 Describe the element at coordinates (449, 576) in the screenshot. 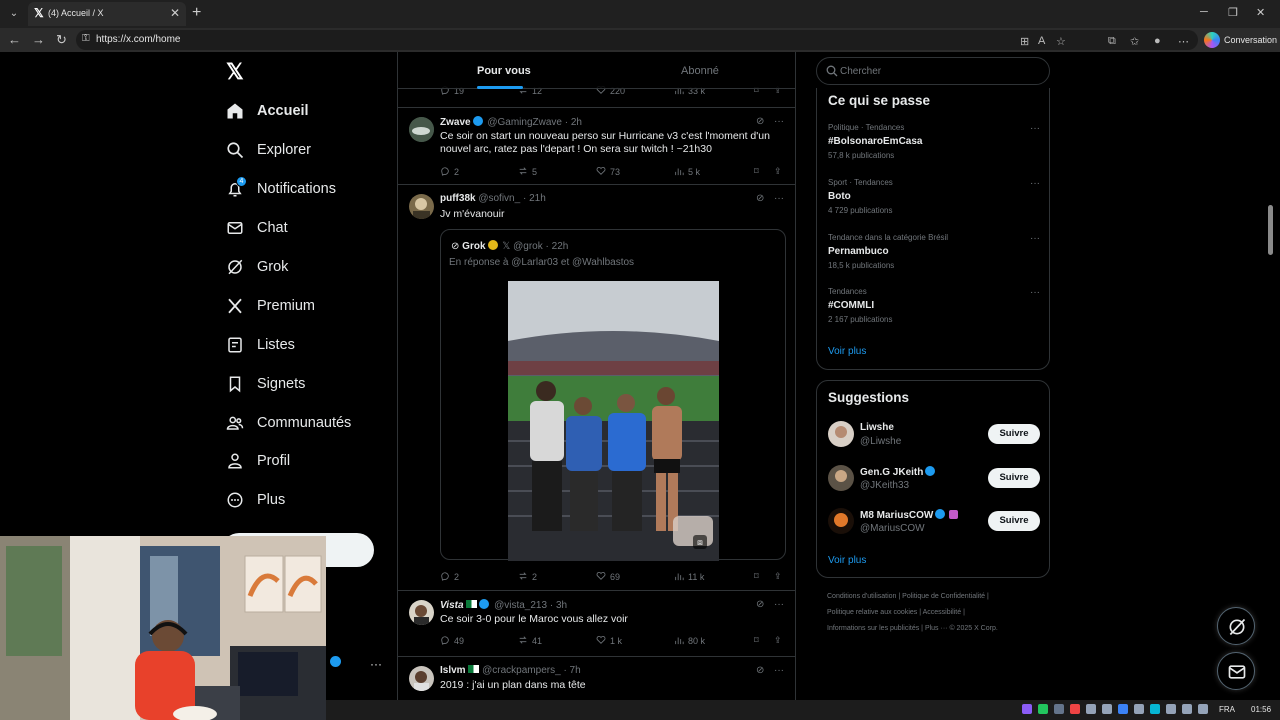

I see `reply-button: 2` at that location.